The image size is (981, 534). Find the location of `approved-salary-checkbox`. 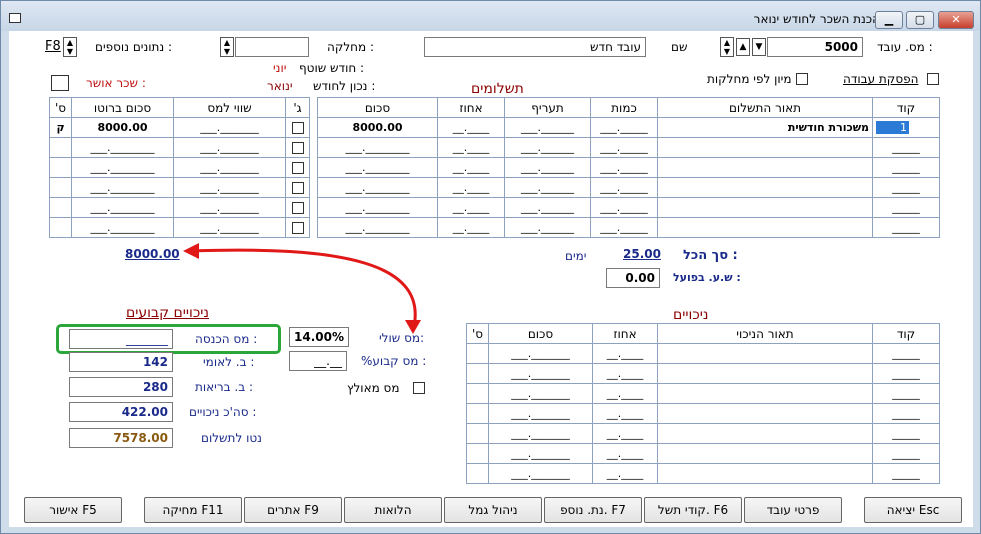

approved-salary-checkbox is located at coordinates (60, 83).